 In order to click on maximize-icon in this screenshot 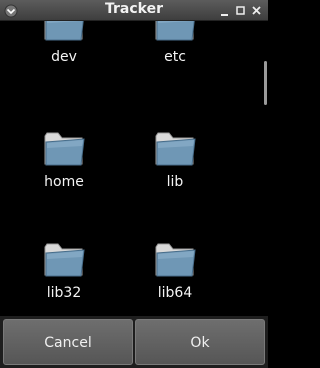, I will do `click(241, 10)`.